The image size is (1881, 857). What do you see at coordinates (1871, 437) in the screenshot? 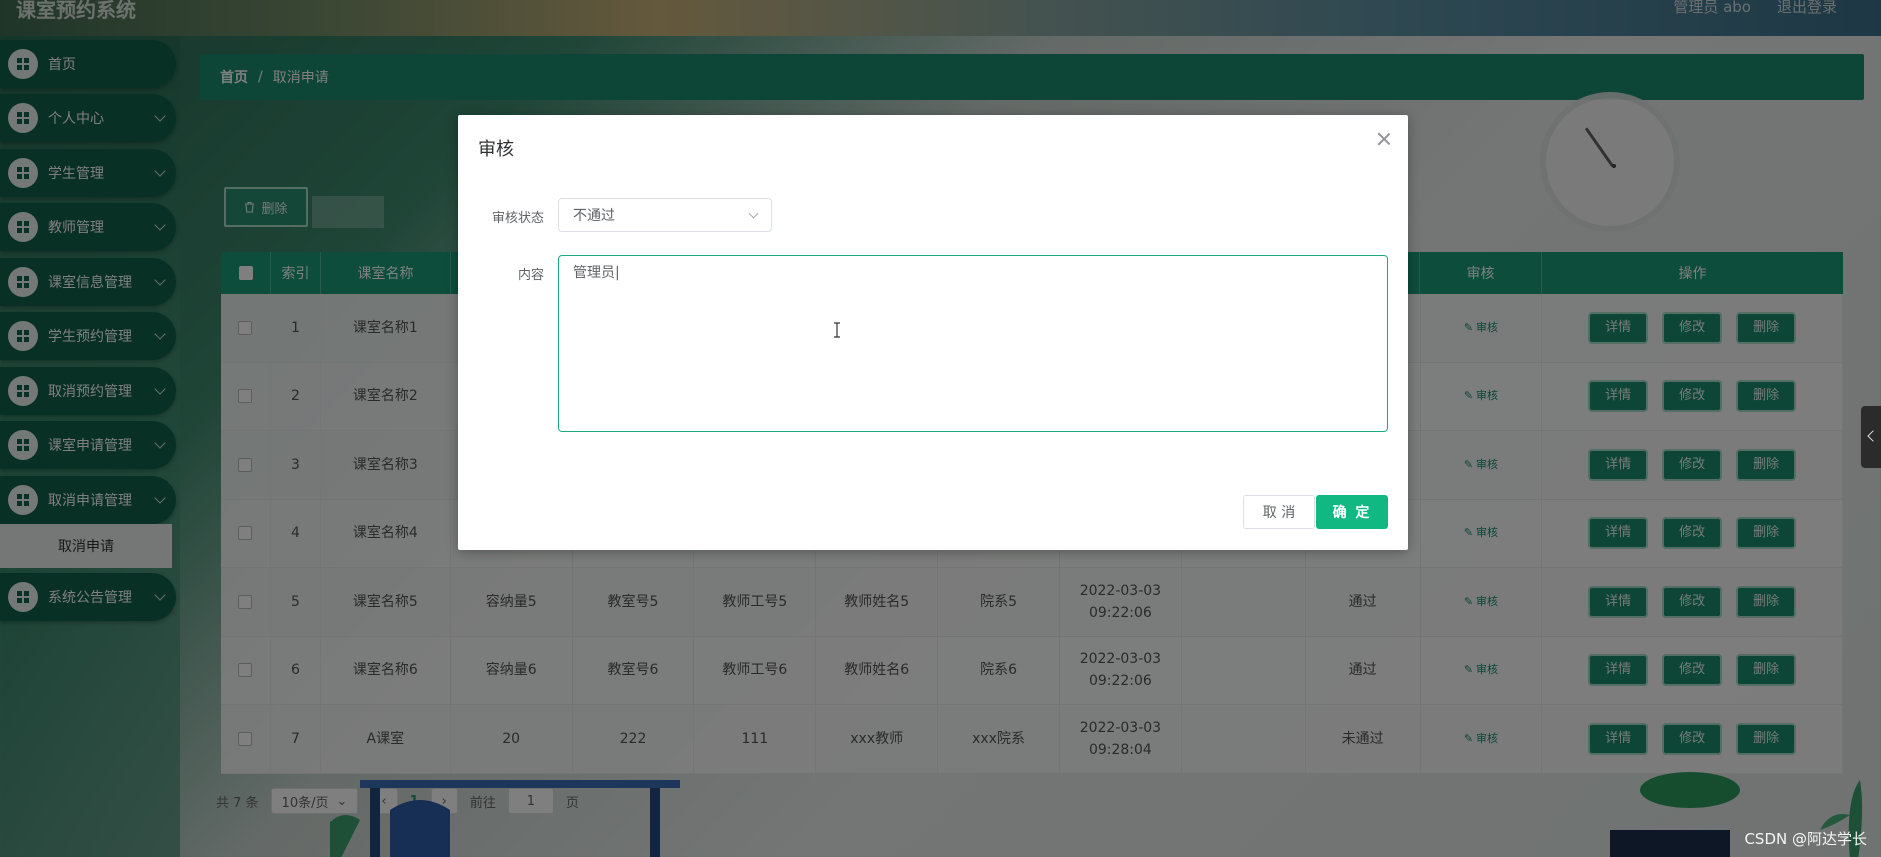
I see `side-collapse-tab` at bounding box center [1871, 437].